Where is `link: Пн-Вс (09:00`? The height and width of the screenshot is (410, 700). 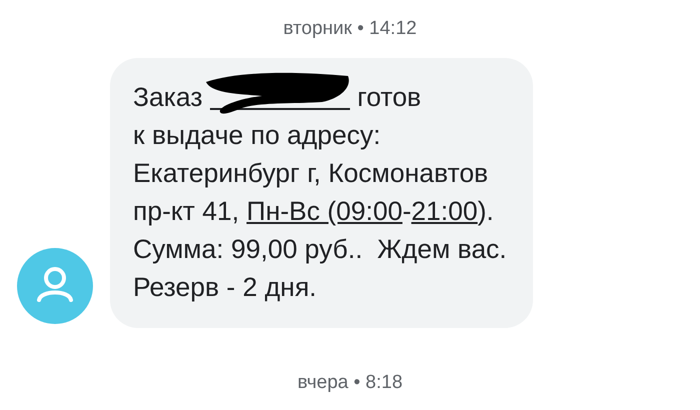
link: Пн-Вс (09:00 is located at coordinates (324, 211).